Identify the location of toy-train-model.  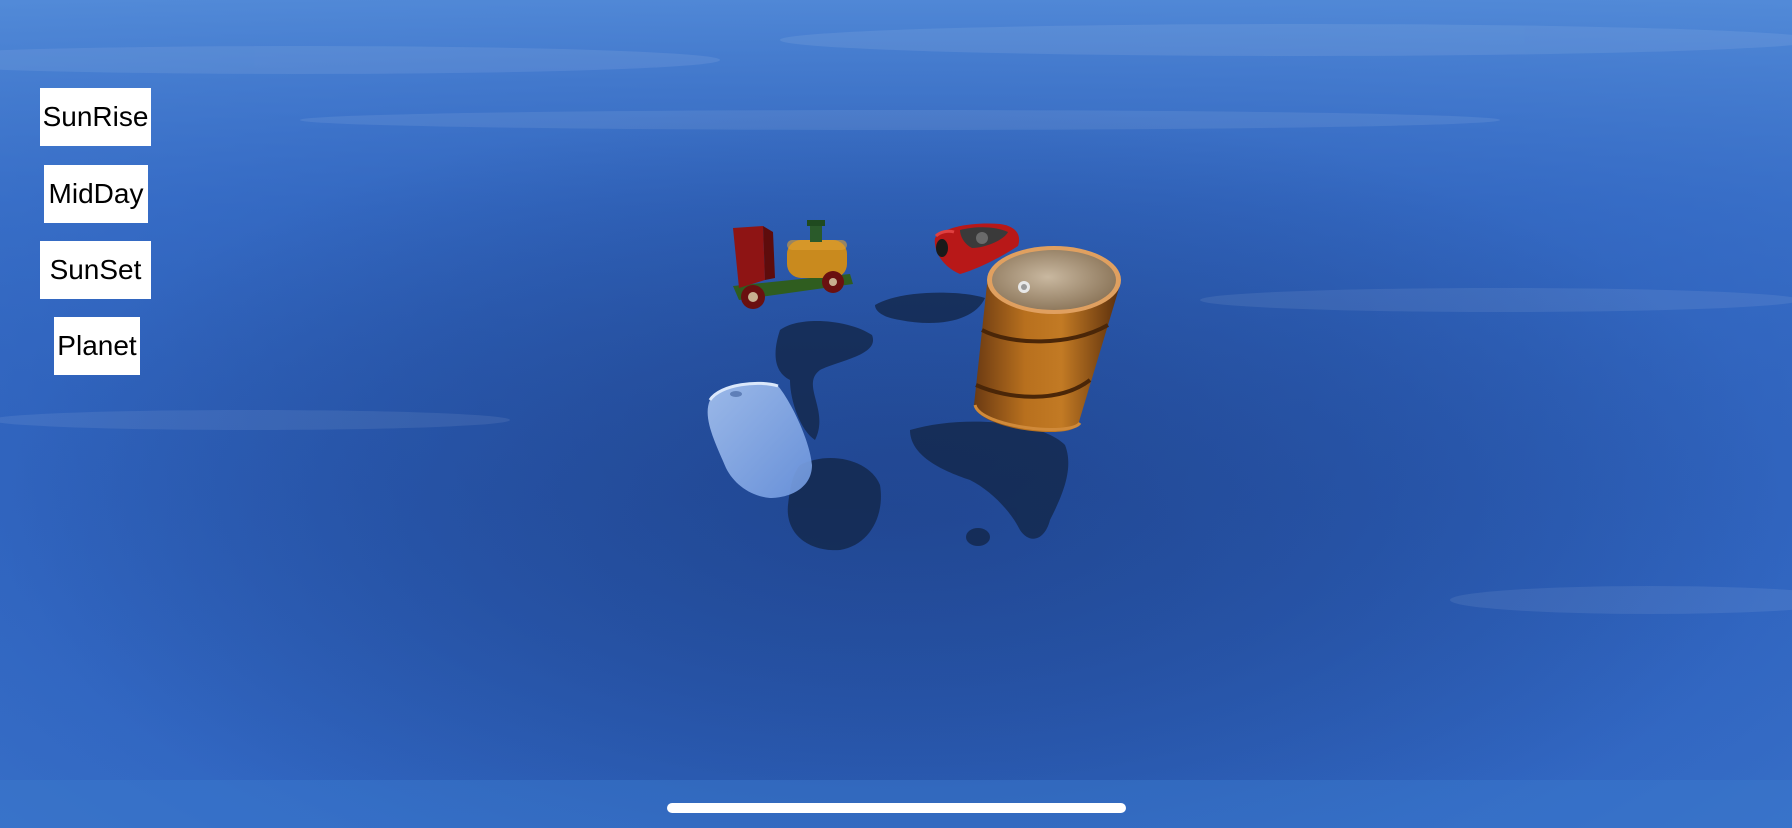
(790, 265).